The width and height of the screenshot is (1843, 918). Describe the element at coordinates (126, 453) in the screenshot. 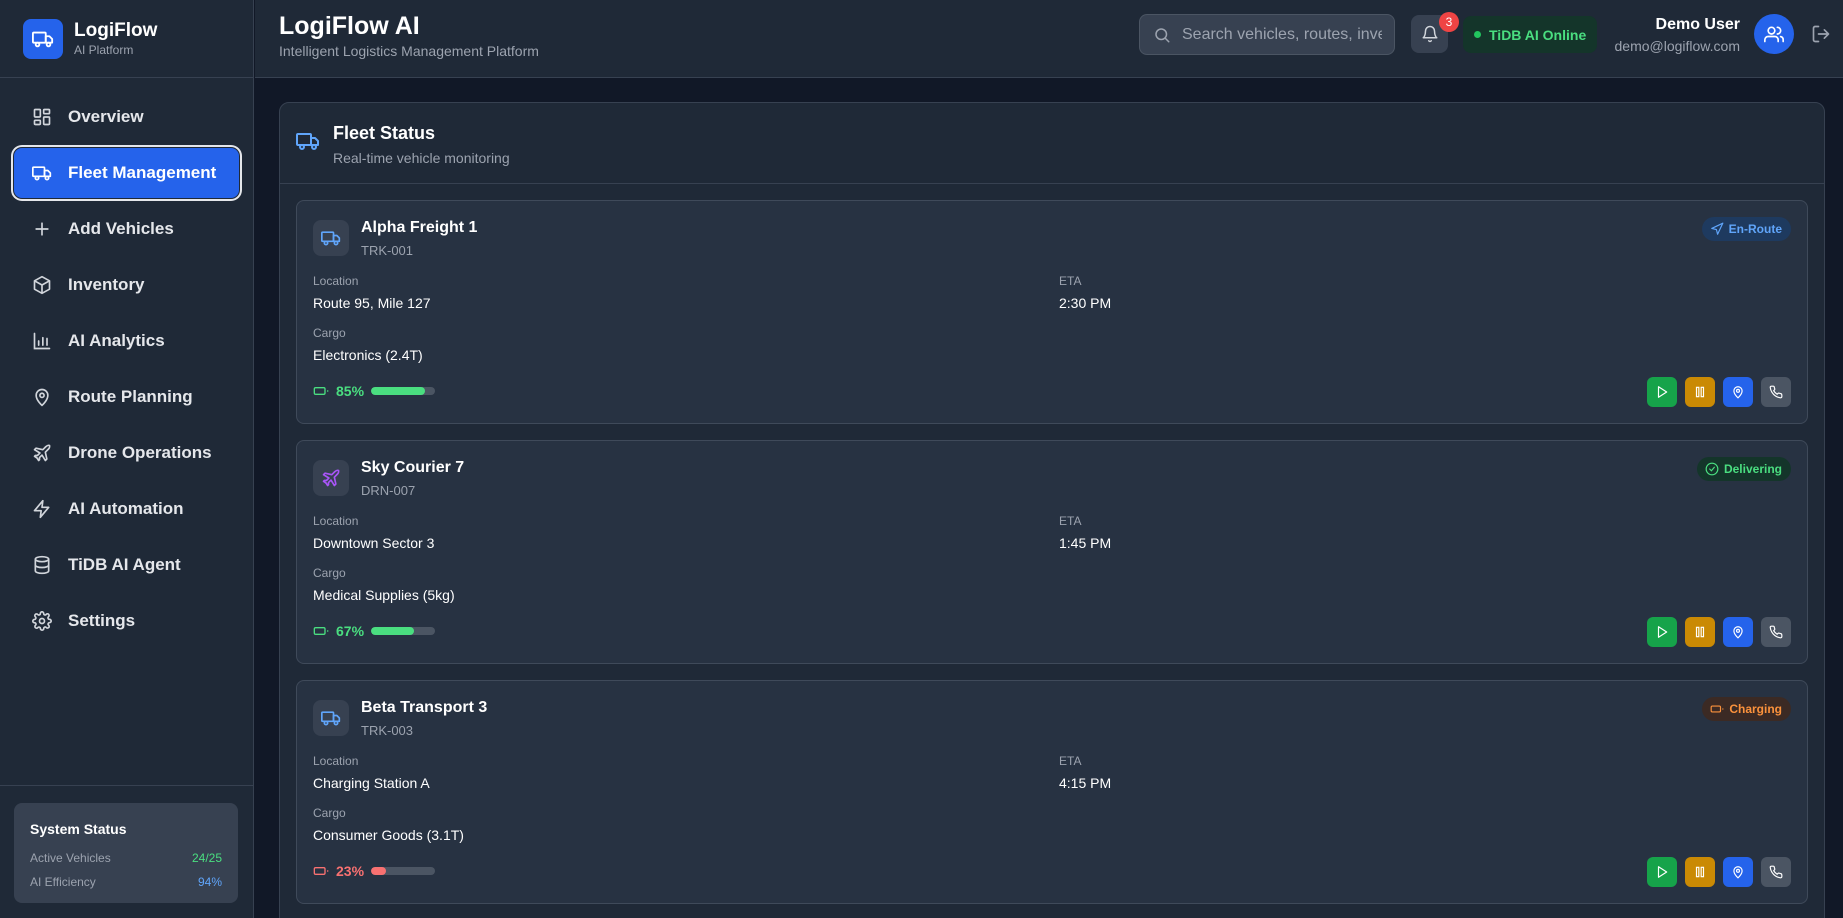

I see `sidebar-item-drone-operations: Drone Operations` at that location.